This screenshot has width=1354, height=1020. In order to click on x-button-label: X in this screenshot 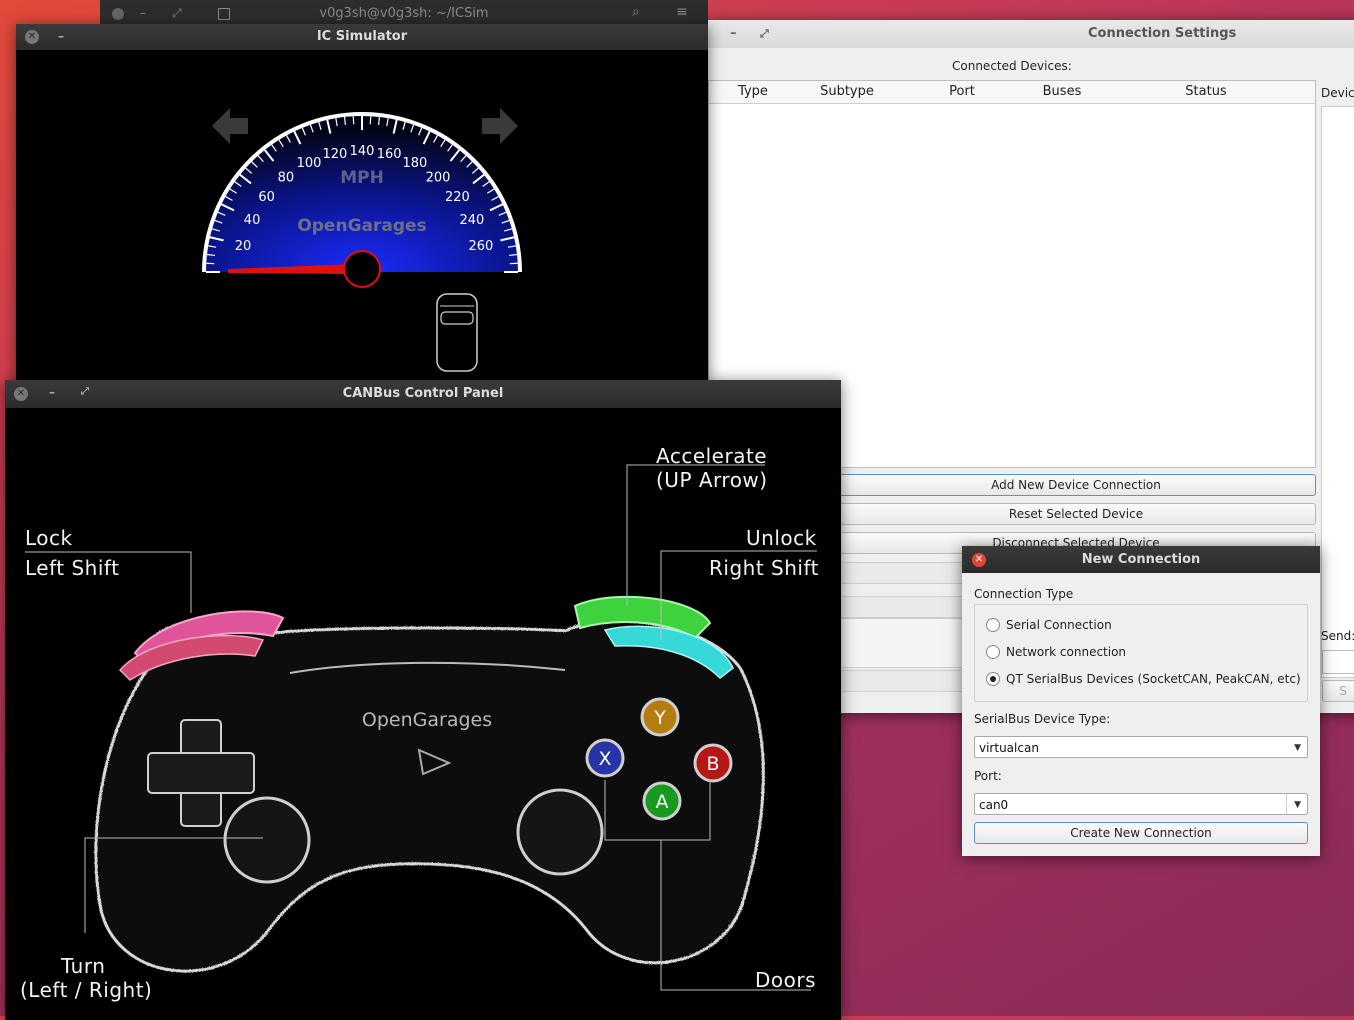, I will do `click(604, 759)`.